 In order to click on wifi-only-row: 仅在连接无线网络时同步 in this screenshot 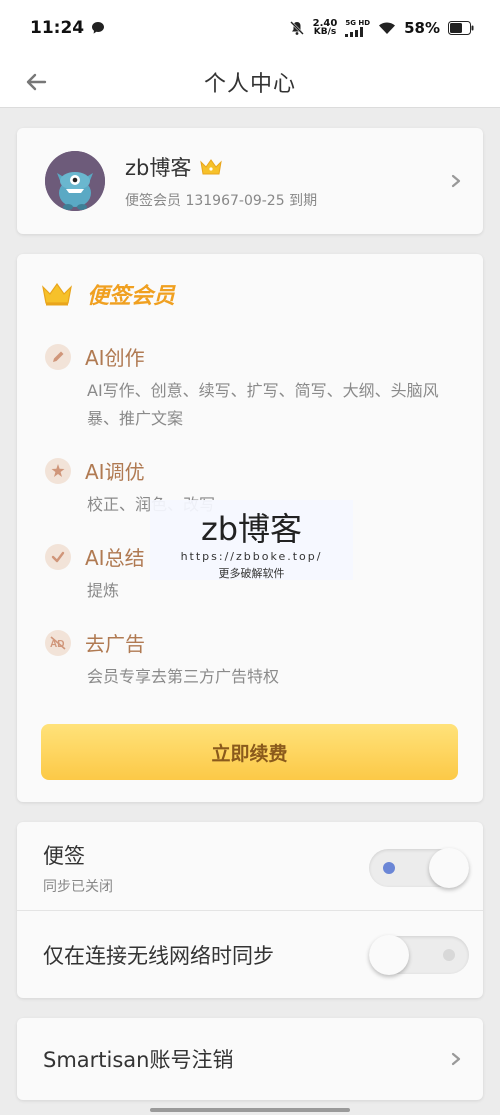, I will do `click(250, 955)`.